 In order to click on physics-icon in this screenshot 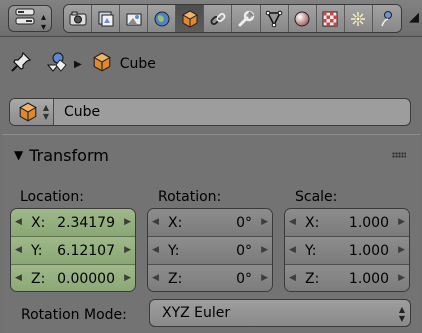, I will do `click(386, 18)`.